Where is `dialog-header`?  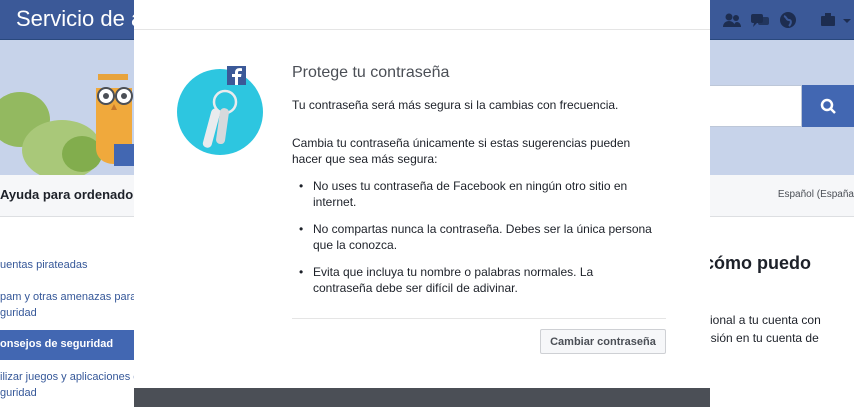 dialog-header is located at coordinates (422, 15).